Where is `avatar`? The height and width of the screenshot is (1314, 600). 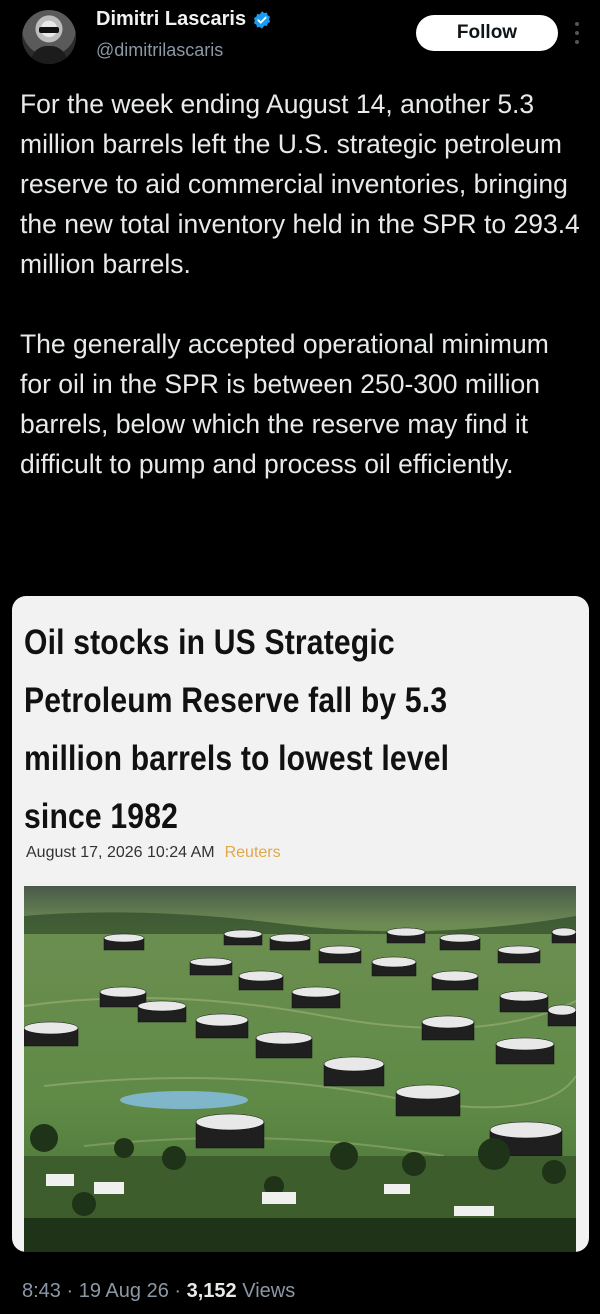
avatar is located at coordinates (49, 37).